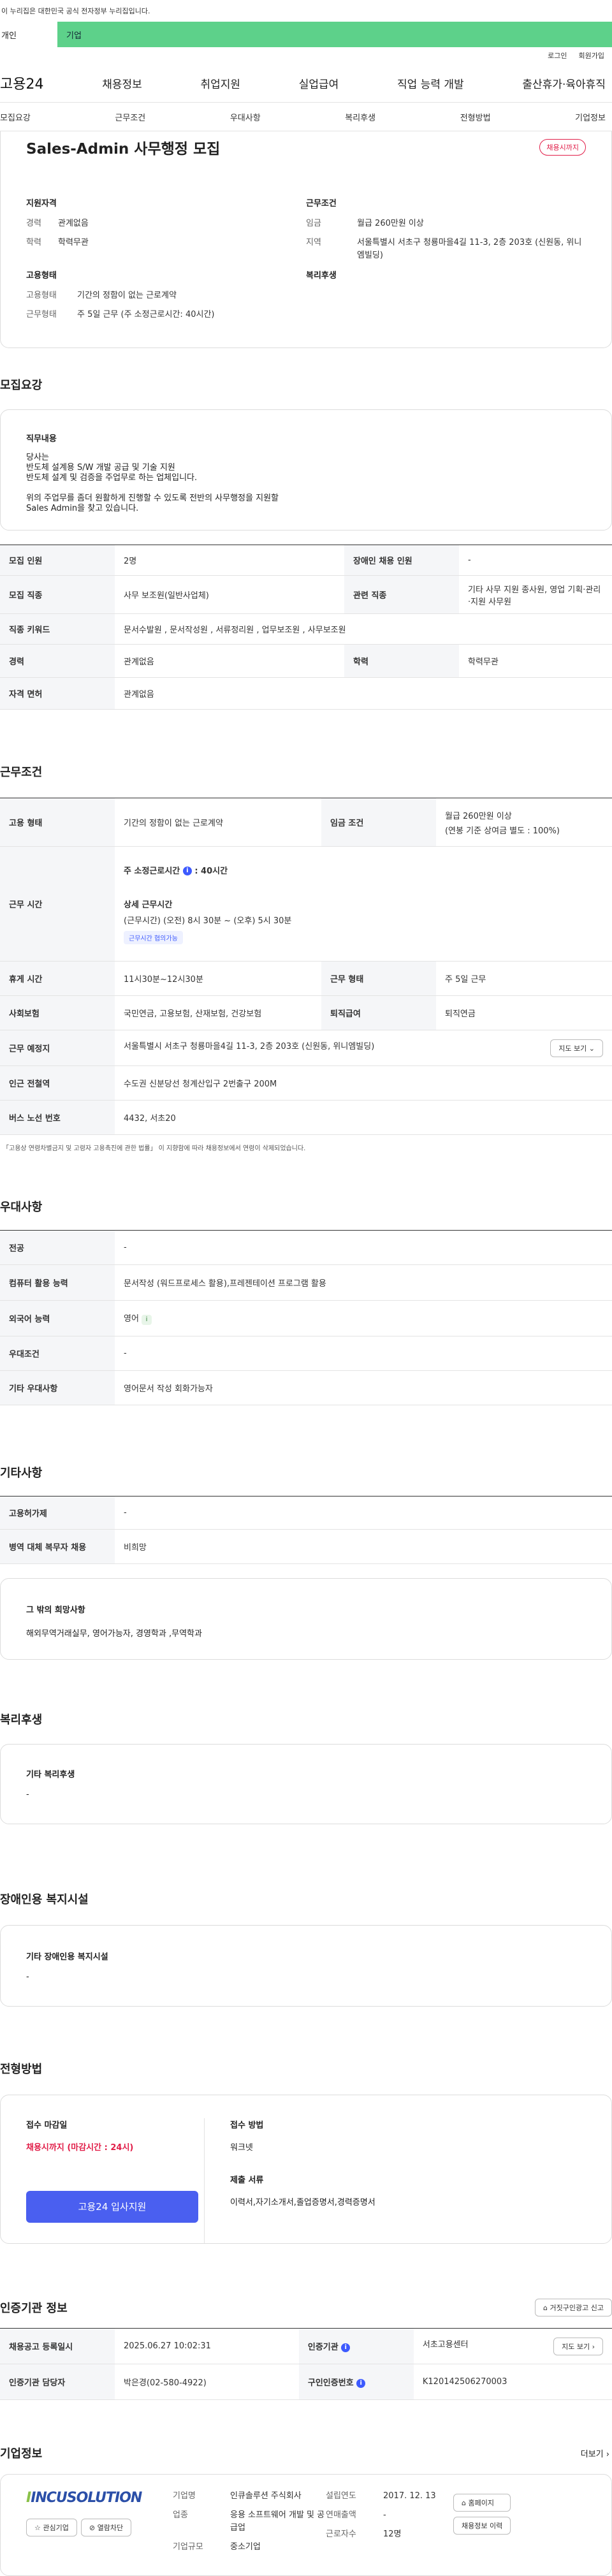 Image resolution: width=612 pixels, height=2576 pixels. Describe the element at coordinates (363, 1282) in the screenshot. I see `row-value: 문서작성 (워드프로세스 활용),프레젠테이션 프로그램 활용` at that location.